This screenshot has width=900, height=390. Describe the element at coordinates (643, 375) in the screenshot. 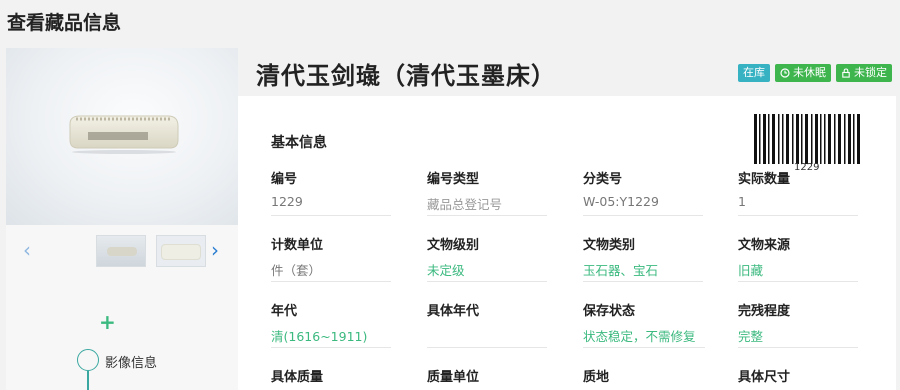

I see `field-material: 质地` at that location.